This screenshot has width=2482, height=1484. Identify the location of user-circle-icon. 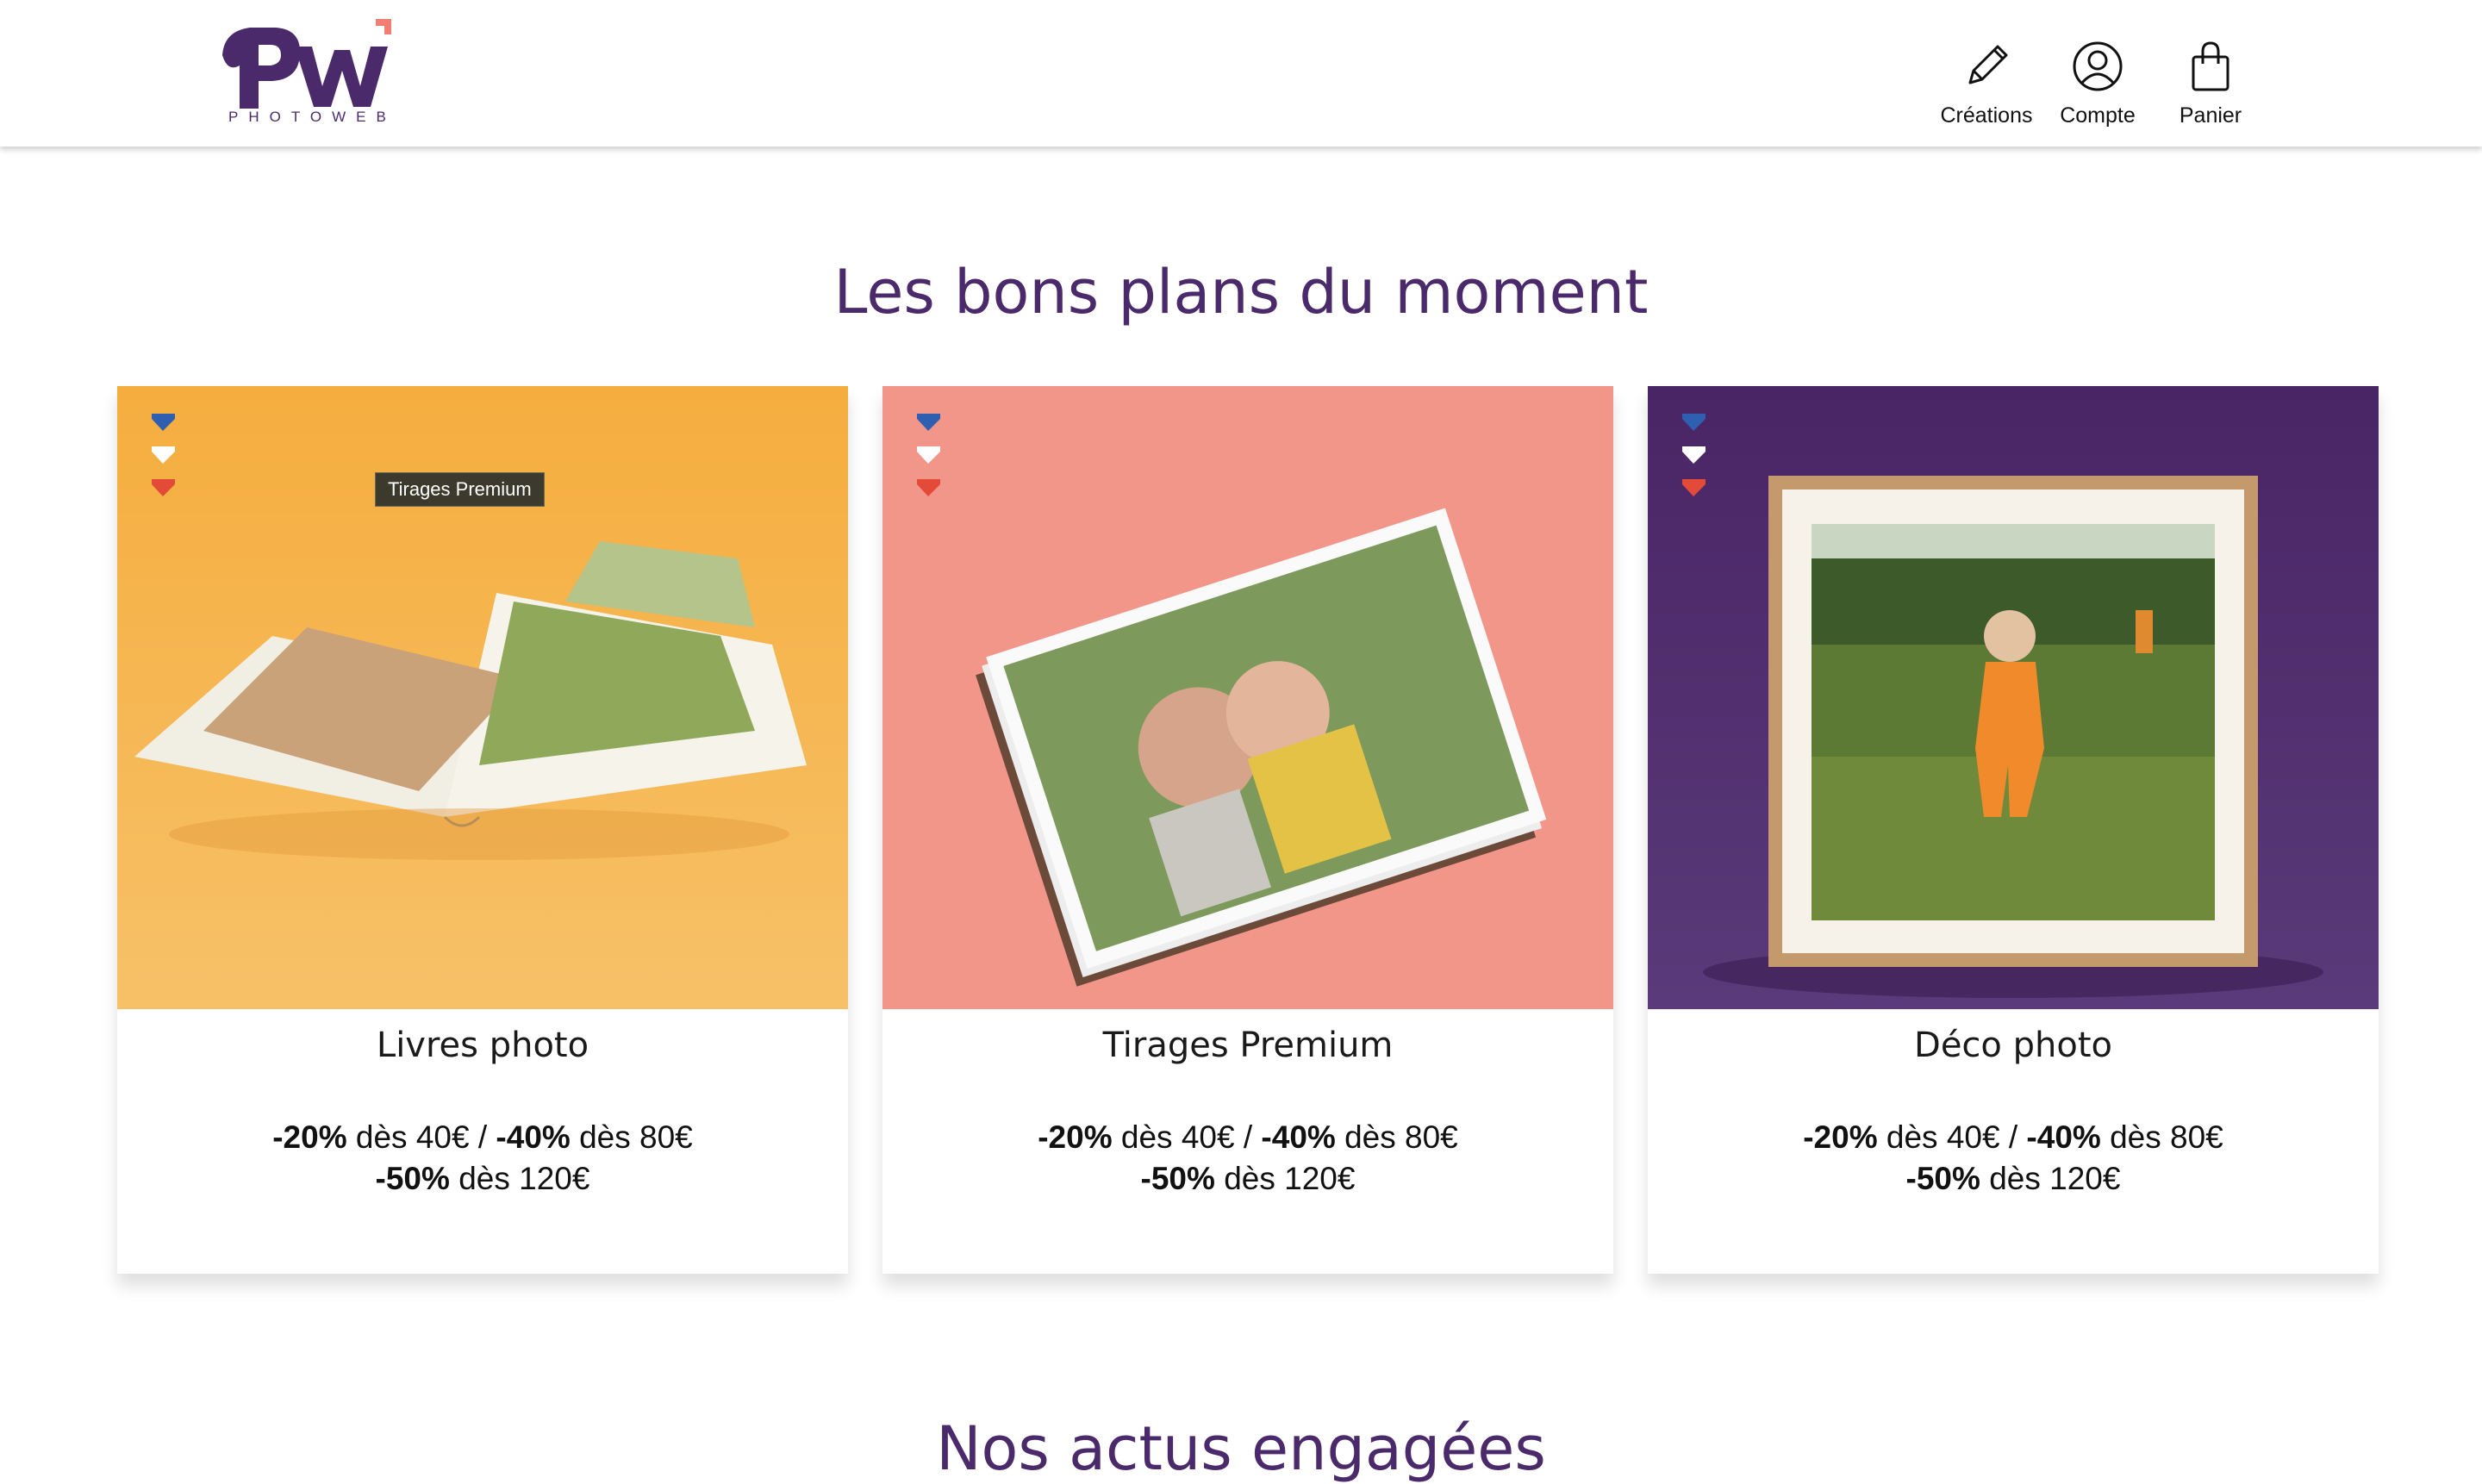
(2098, 66).